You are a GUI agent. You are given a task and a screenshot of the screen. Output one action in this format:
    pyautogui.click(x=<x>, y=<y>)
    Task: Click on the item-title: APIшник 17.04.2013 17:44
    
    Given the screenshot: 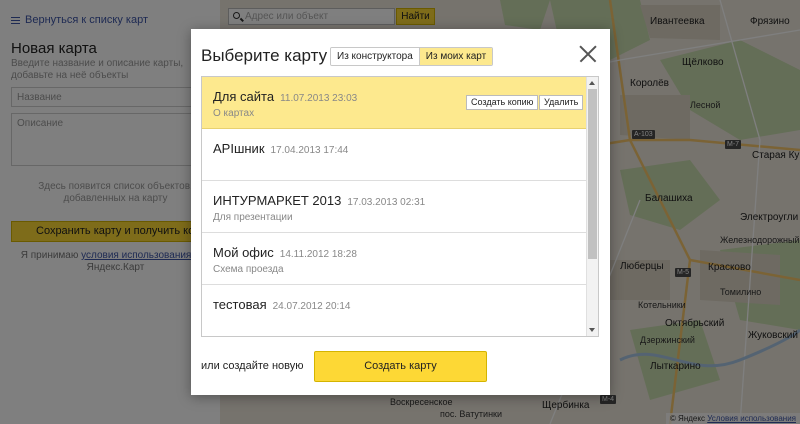 What is the action you would take?
    pyautogui.click(x=280, y=148)
    